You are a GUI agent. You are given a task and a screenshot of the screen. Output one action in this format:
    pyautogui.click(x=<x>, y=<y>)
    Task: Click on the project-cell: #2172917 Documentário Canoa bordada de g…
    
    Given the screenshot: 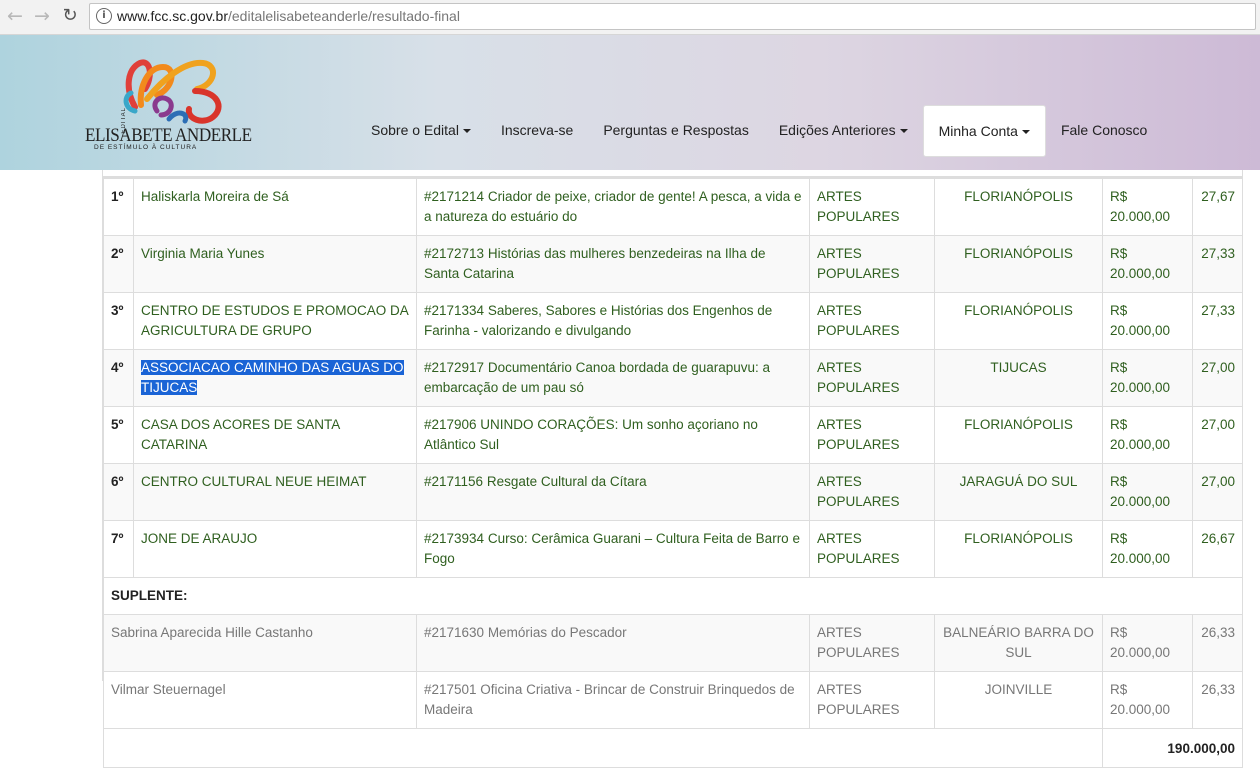 What is the action you would take?
    pyautogui.click(x=613, y=378)
    